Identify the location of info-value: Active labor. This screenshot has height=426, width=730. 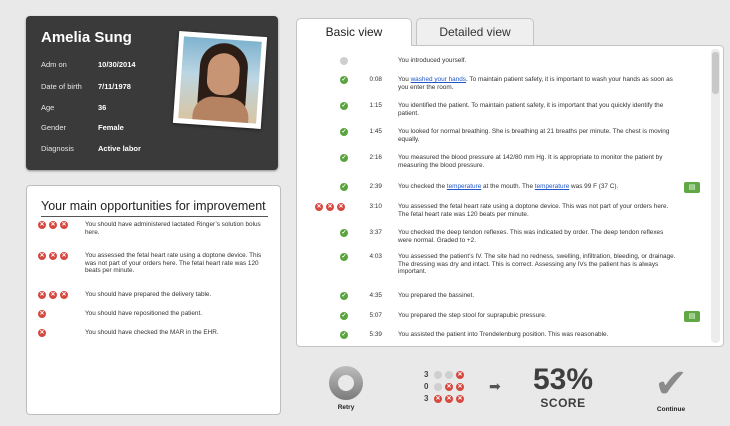
(119, 148).